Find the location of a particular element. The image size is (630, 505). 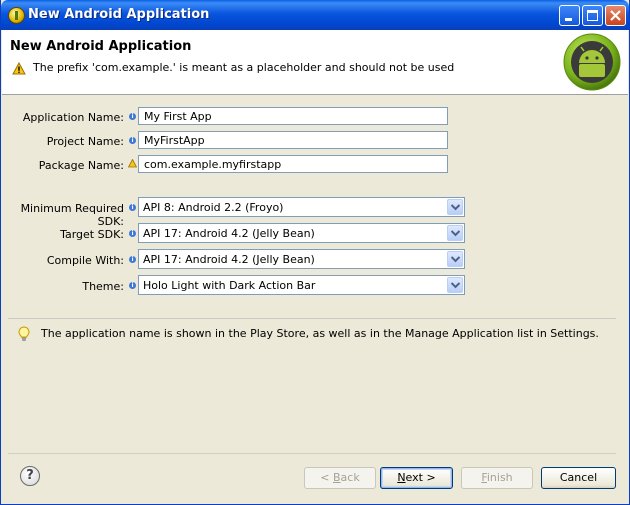

next-mnemonic: N is located at coordinates (401, 477).